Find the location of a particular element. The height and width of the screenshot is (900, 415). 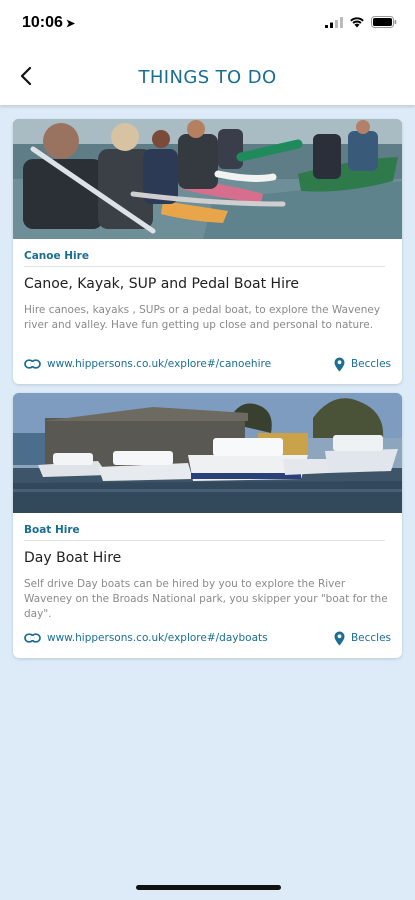

website-link: www.hippersons.co.uk/explore#/canoehire is located at coordinates (147, 364).